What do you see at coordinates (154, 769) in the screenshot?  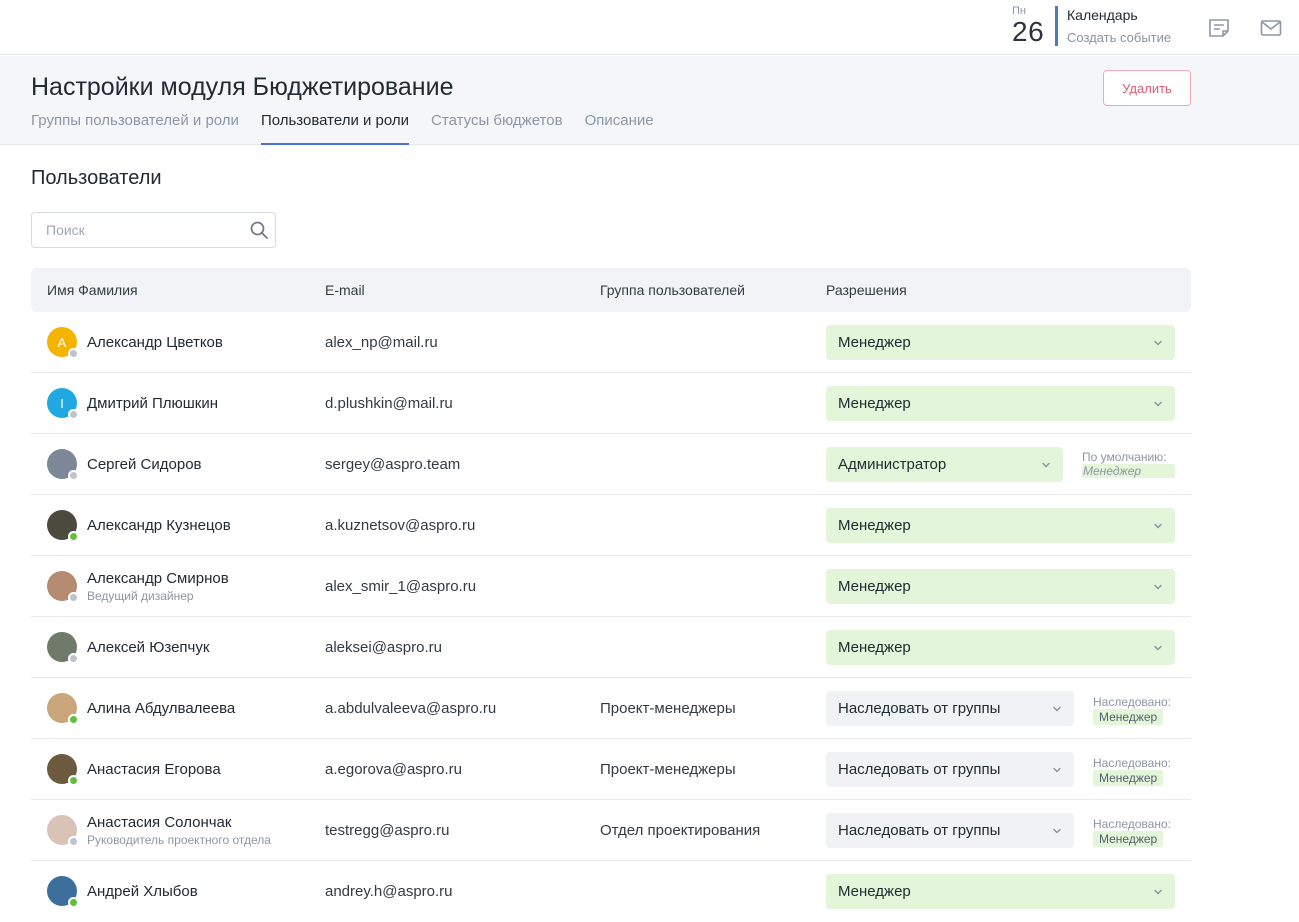 I see `user-name: Анастасия Егорова` at bounding box center [154, 769].